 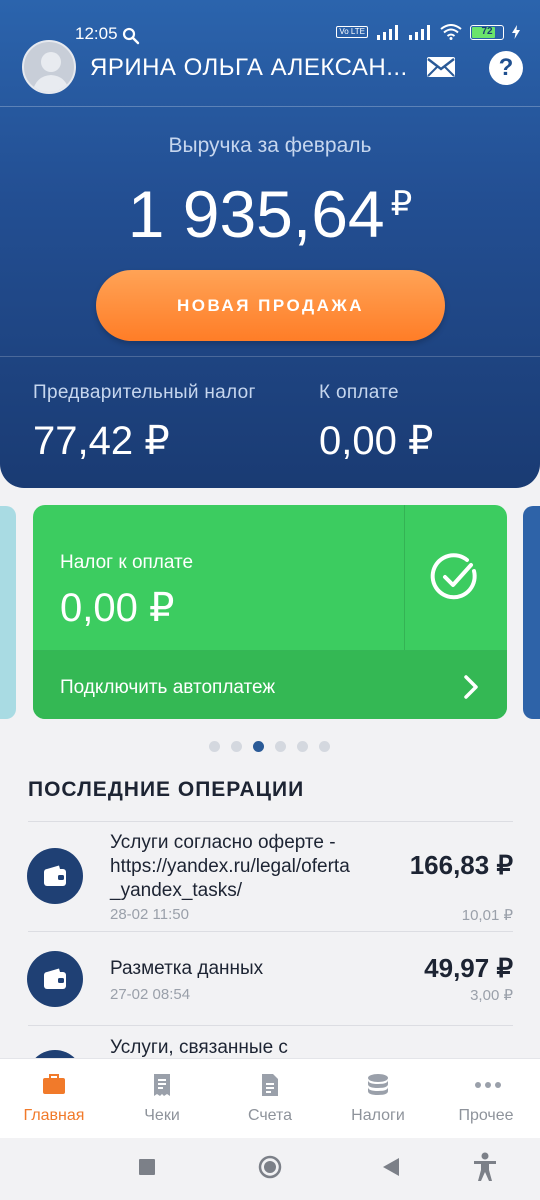 What do you see at coordinates (451, 32) in the screenshot?
I see `wifi-icon` at bounding box center [451, 32].